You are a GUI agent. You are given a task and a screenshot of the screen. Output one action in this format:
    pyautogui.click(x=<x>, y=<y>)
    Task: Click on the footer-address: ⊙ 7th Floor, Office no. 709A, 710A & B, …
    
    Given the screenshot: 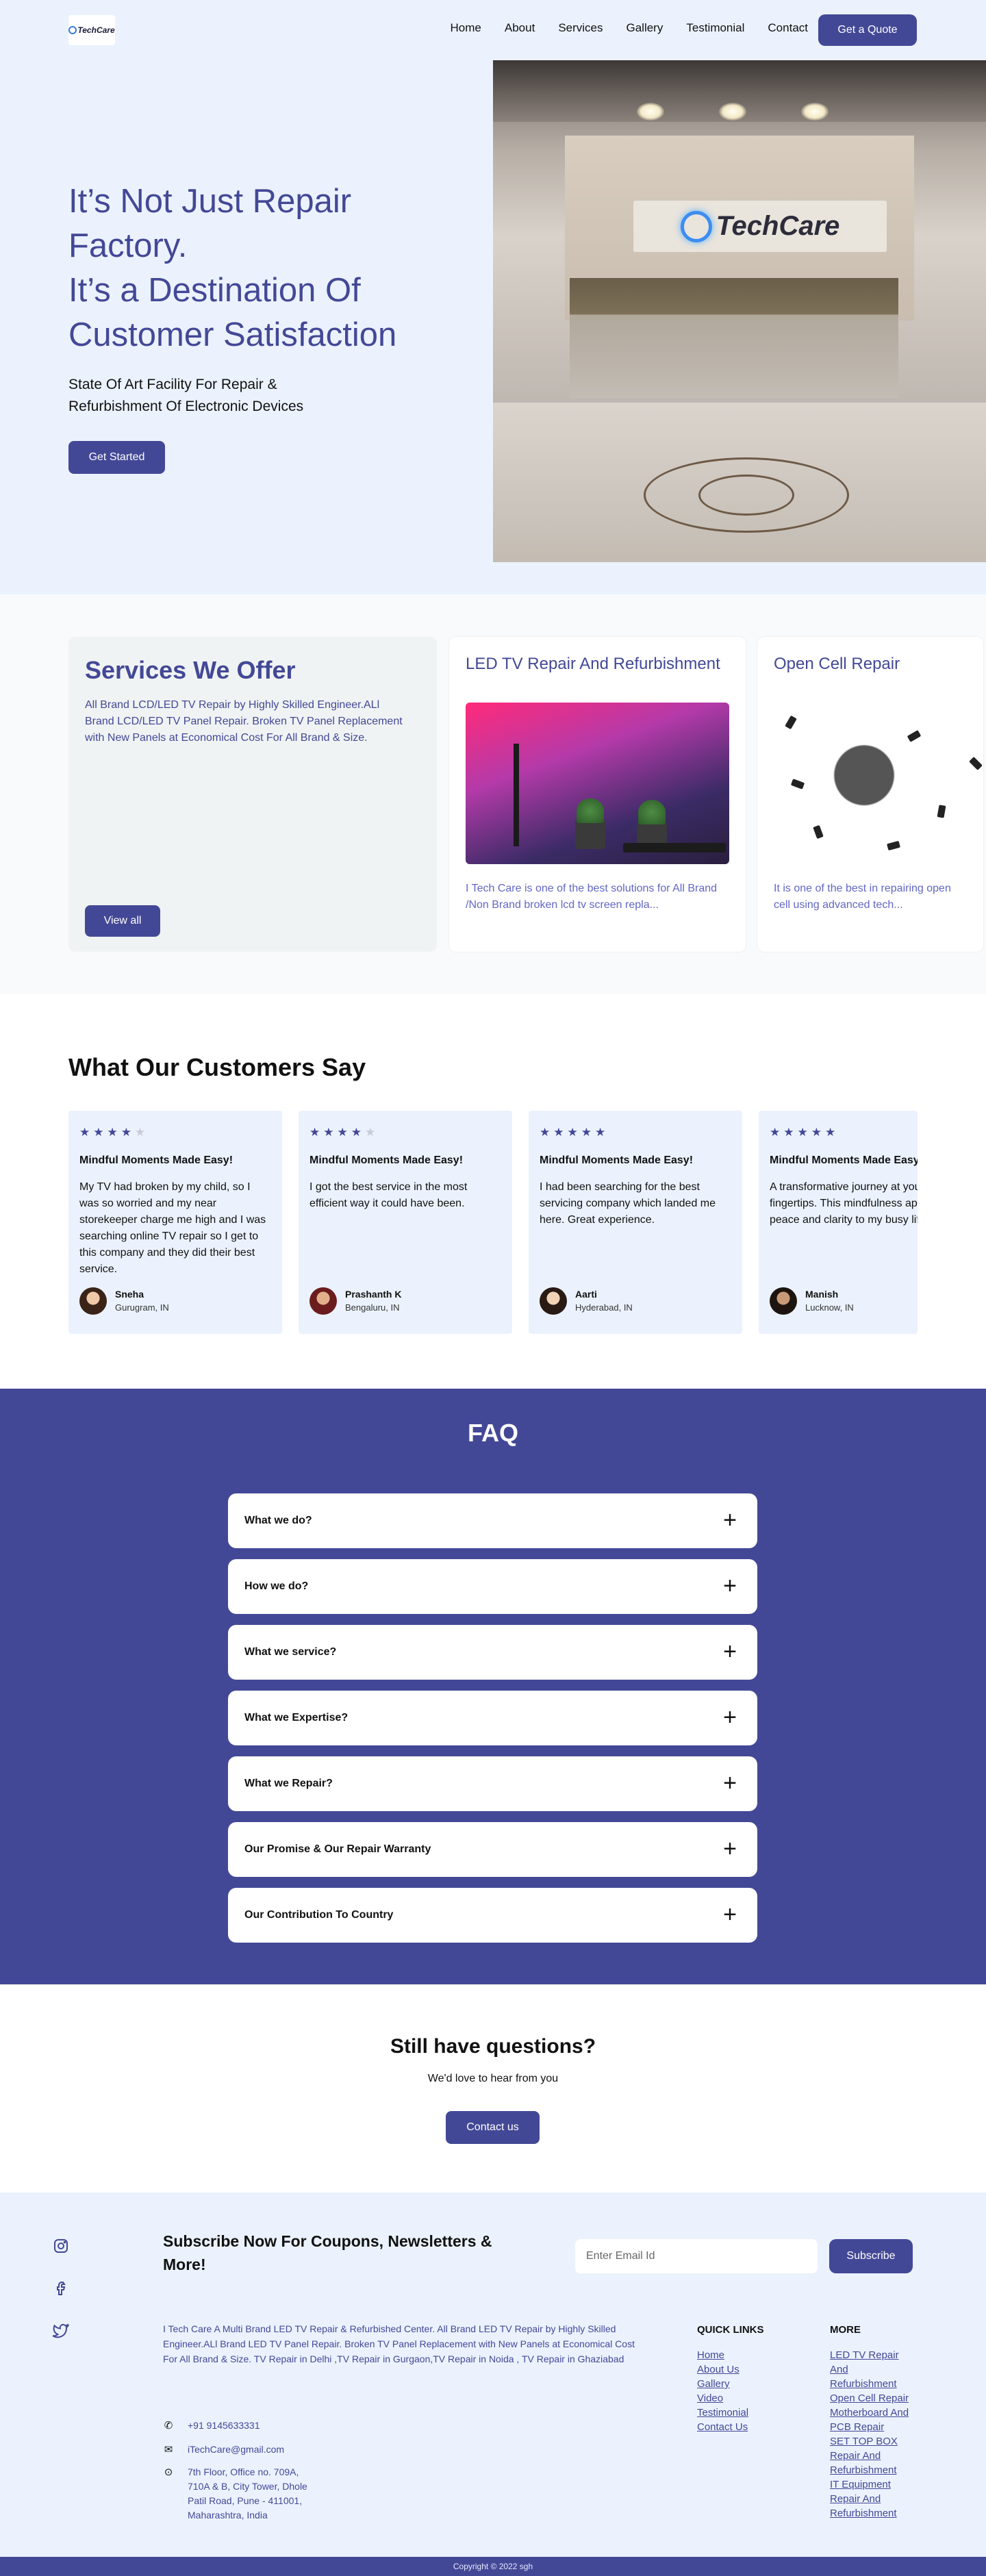 What is the action you would take?
    pyautogui.click(x=240, y=2494)
    